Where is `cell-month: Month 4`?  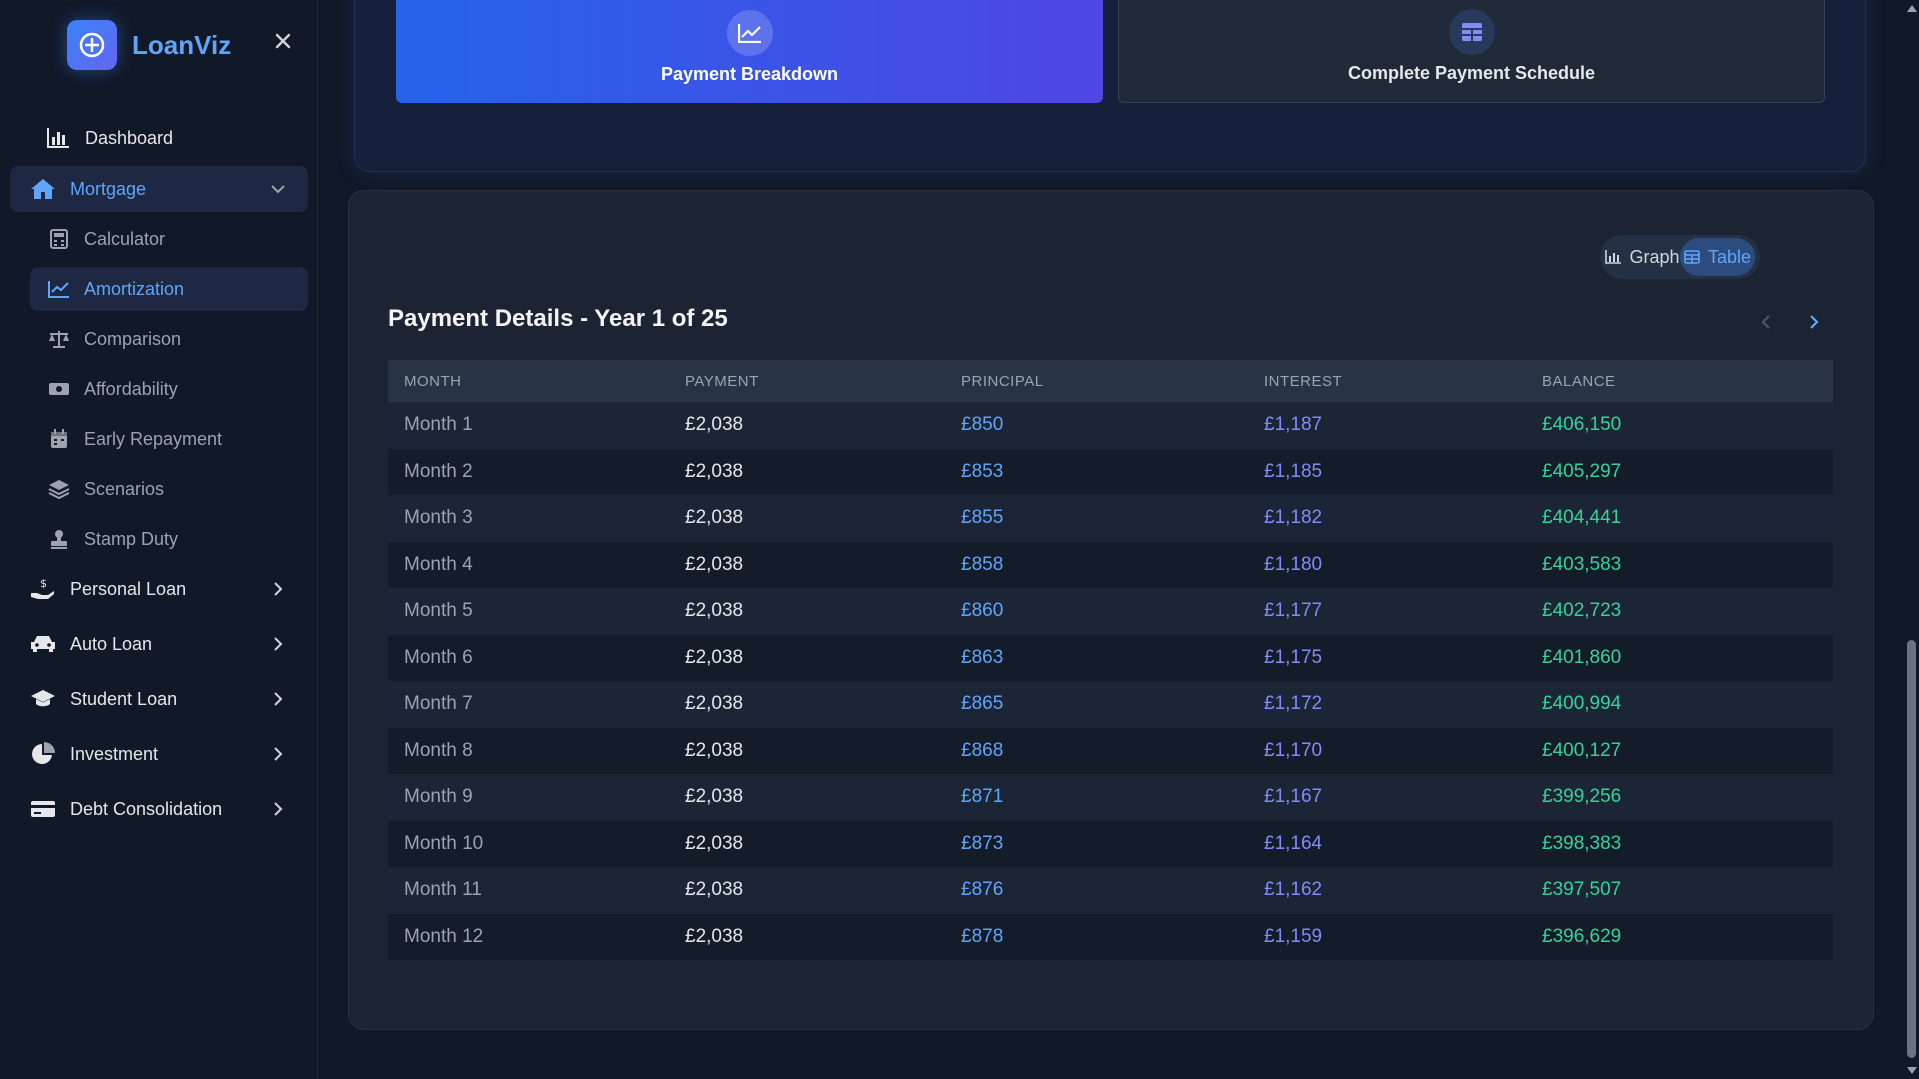 cell-month: Month 4 is located at coordinates (438, 564).